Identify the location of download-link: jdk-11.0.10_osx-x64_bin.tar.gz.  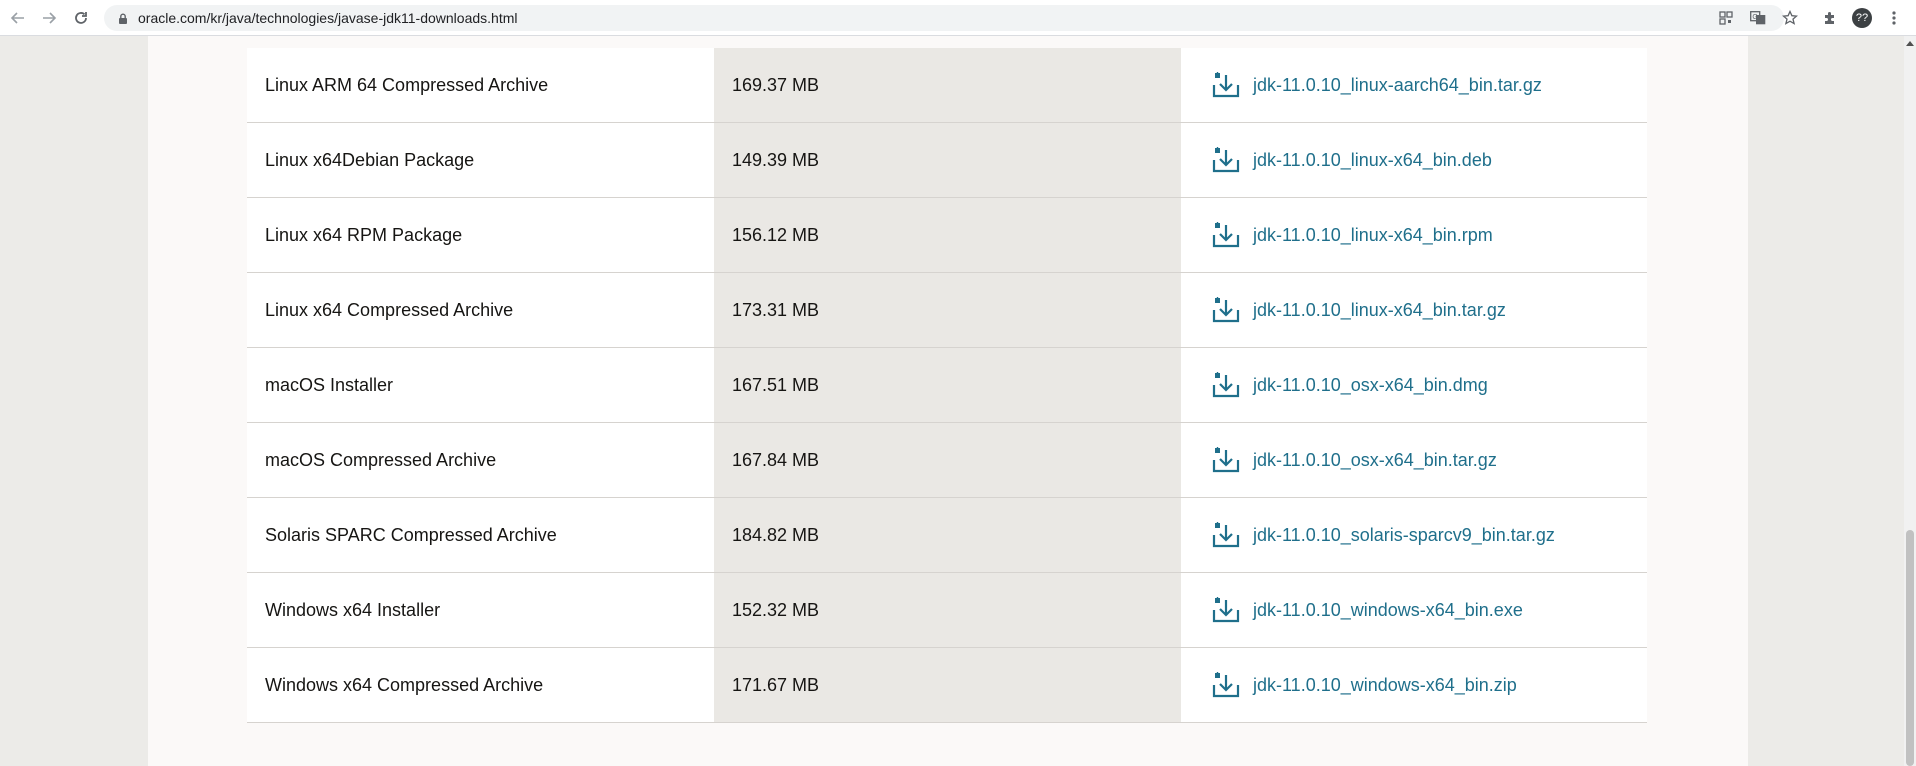
(1375, 460).